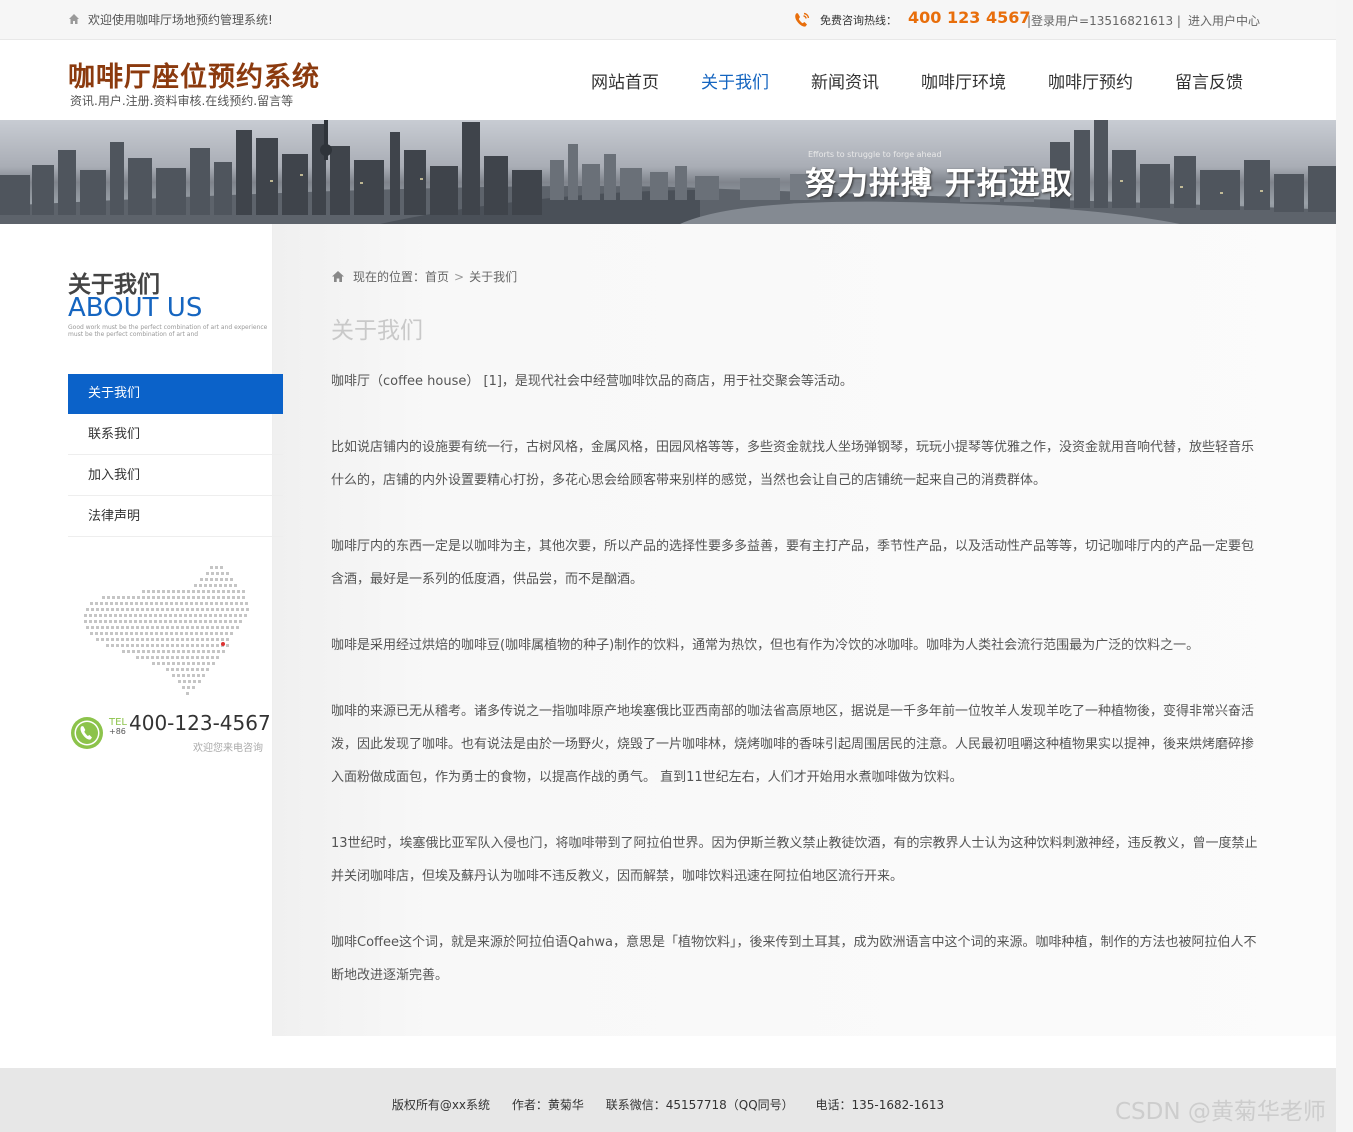 The image size is (1353, 1132). I want to click on tel-subtitle: 欢迎您来电咨询, so click(228, 748).